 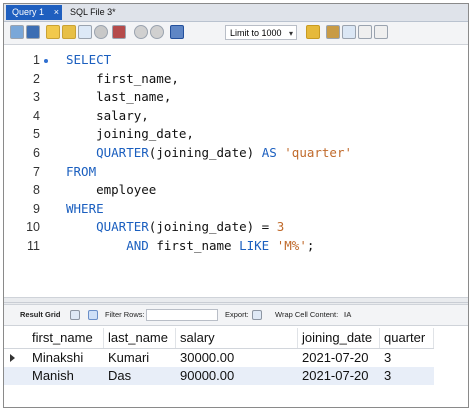 I want to click on sql-token: employee, so click(x=111, y=190).